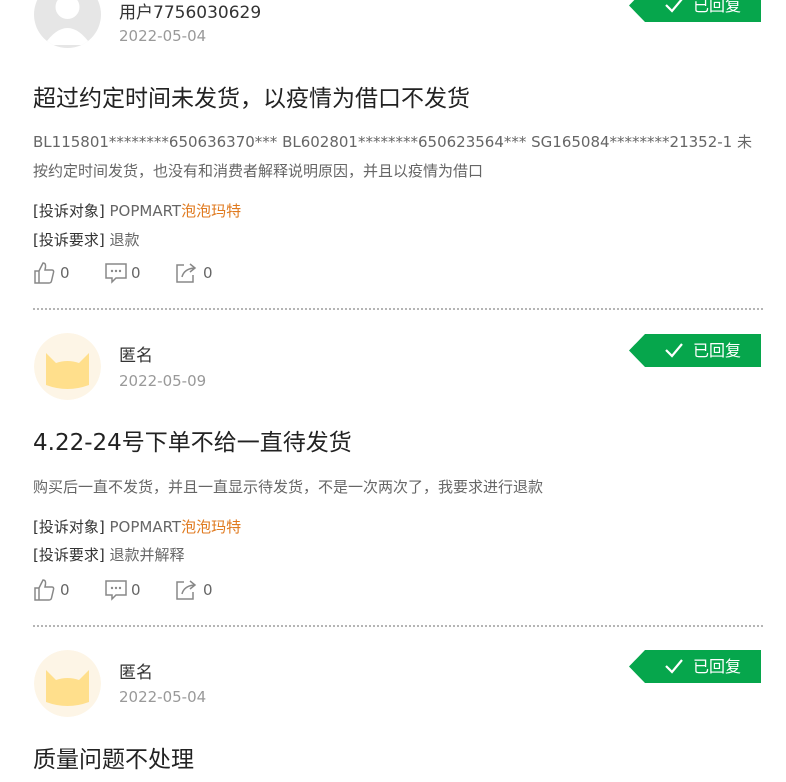 The width and height of the screenshot is (786, 782). What do you see at coordinates (113, 760) in the screenshot?
I see `complaint-title: 质量问题不处理` at bounding box center [113, 760].